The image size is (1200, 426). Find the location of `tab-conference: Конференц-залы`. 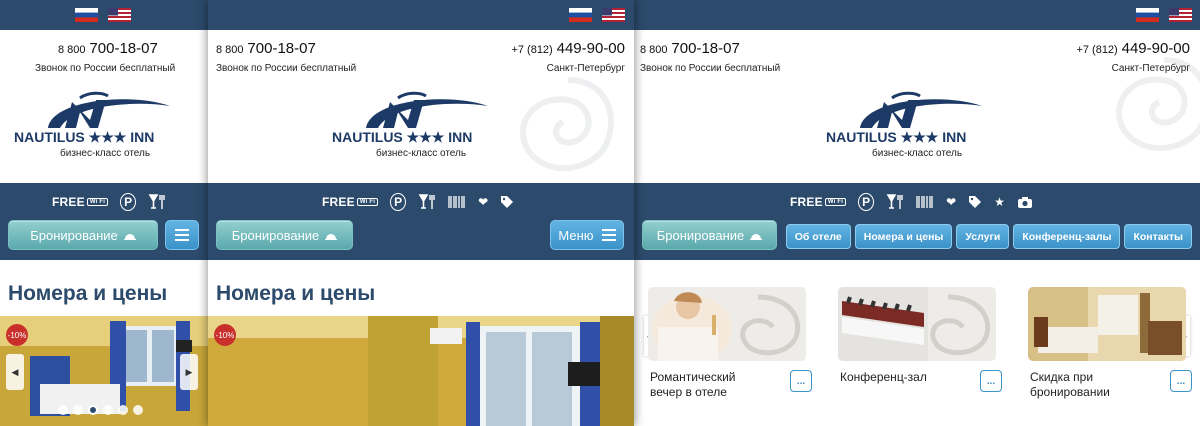

tab-conference: Конференц-залы is located at coordinates (1067, 236).